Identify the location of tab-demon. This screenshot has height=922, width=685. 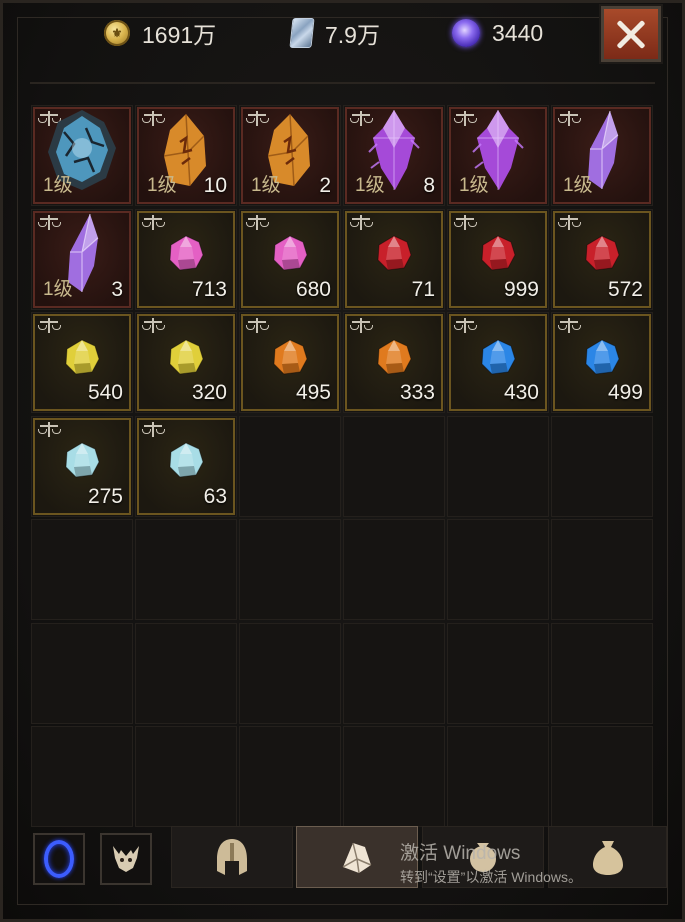
(126, 859).